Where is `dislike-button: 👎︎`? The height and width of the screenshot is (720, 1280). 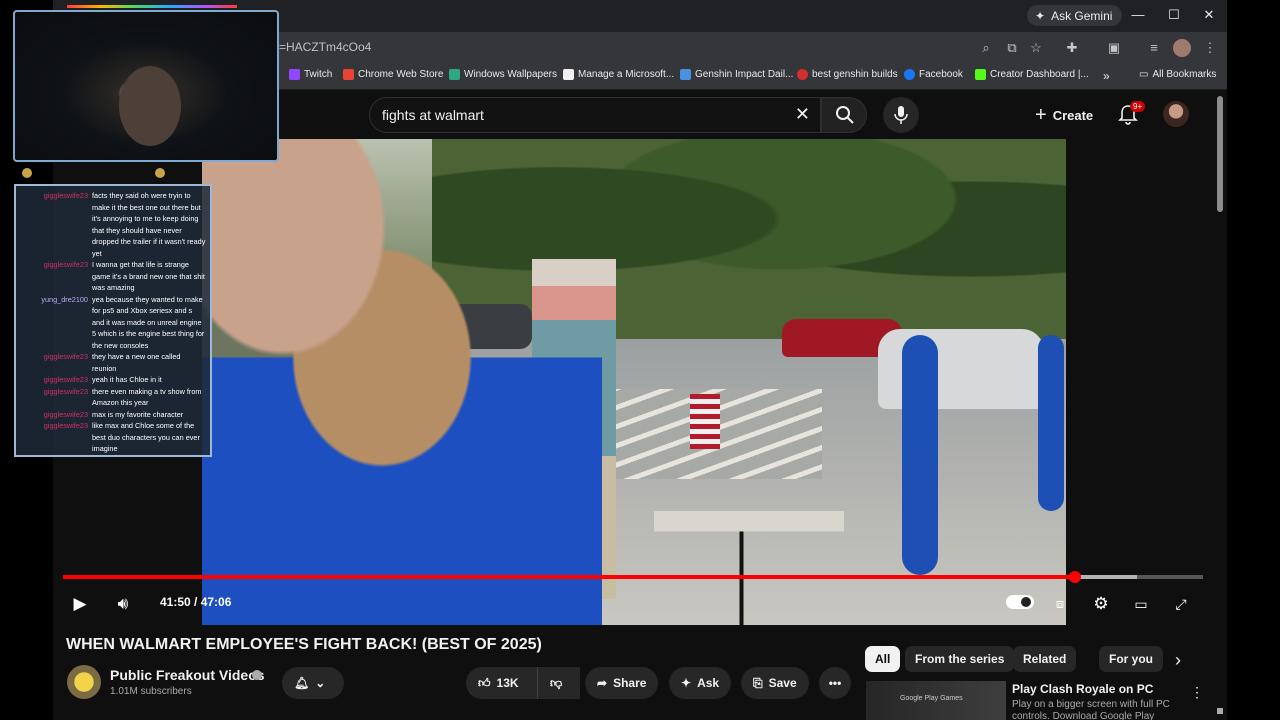 dislike-button: 👎︎ is located at coordinates (558, 683).